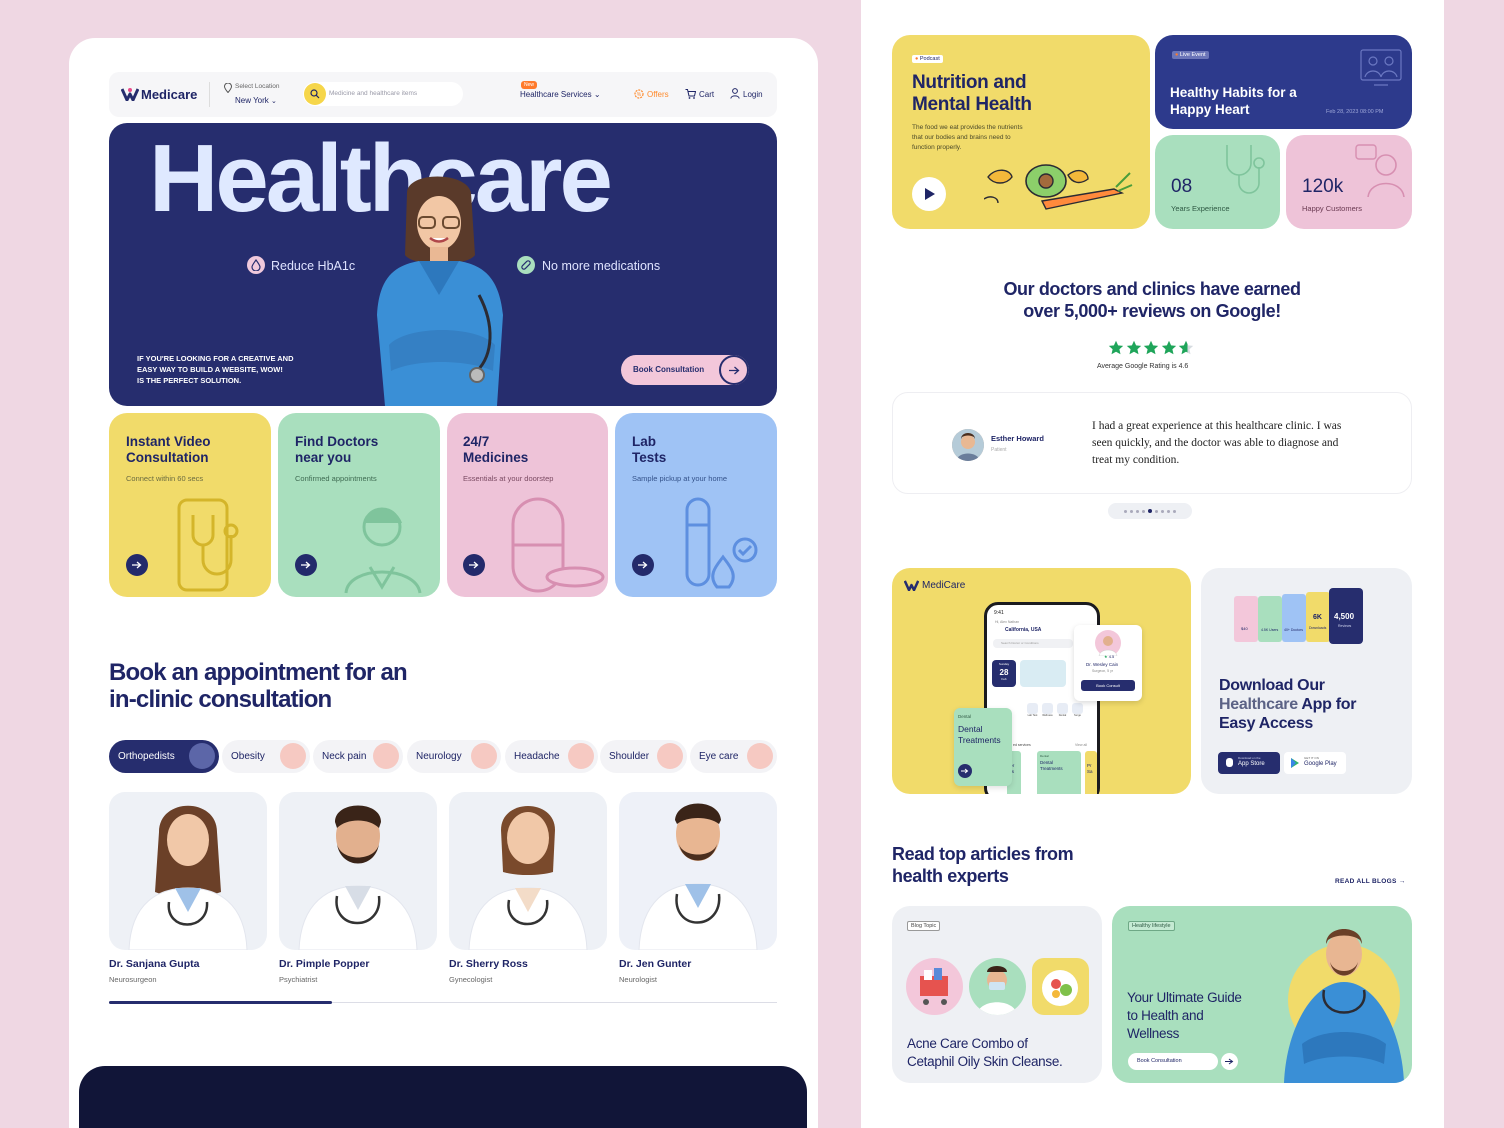 The height and width of the screenshot is (1128, 1504). I want to click on book-consult-mini-button: Book Consult, so click(1108, 685).